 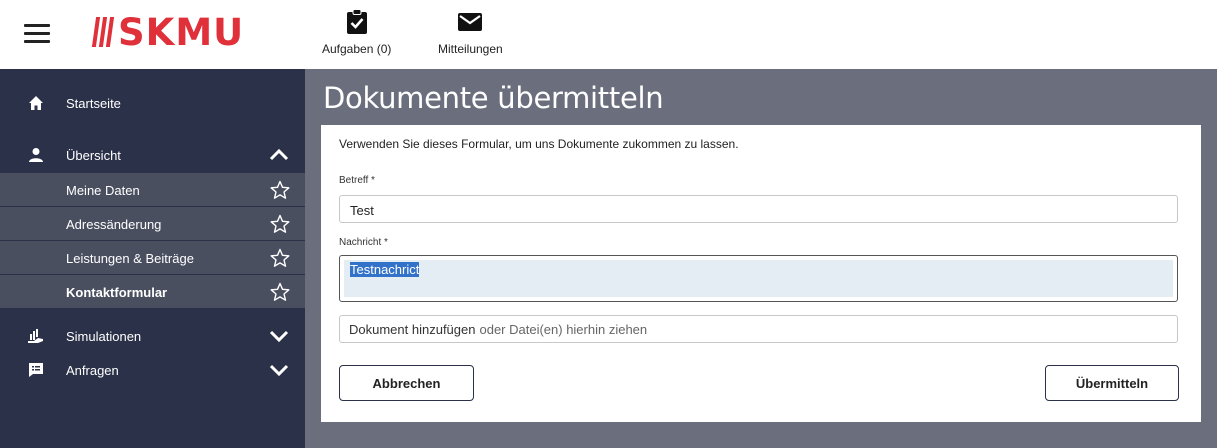 What do you see at coordinates (36, 155) in the screenshot?
I see `person-icon` at bounding box center [36, 155].